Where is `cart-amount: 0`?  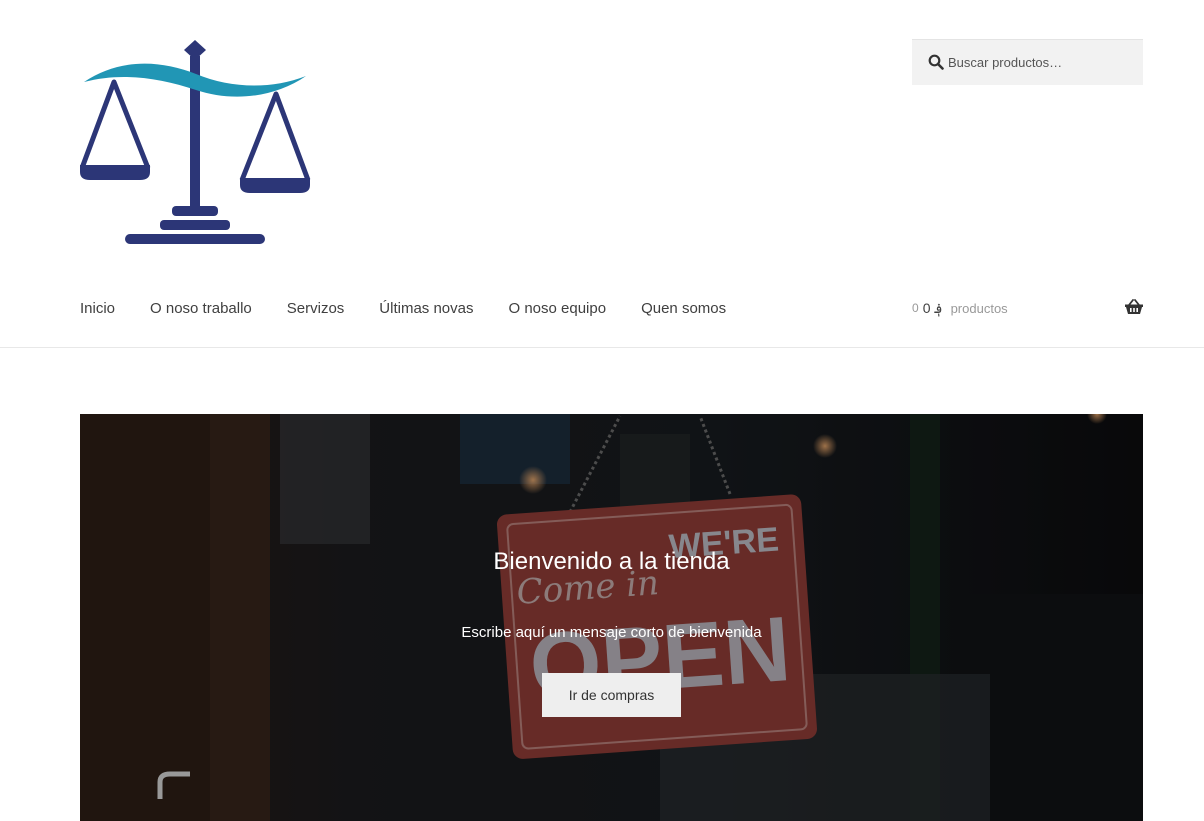
cart-amount: 0 is located at coordinates (915, 308).